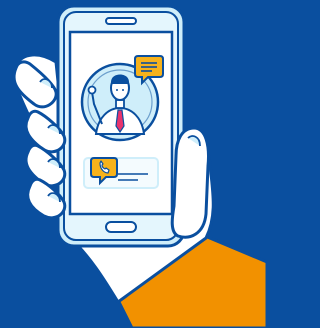 This screenshot has width=320, height=328. What do you see at coordinates (121, 227) in the screenshot?
I see `home-button` at bounding box center [121, 227].